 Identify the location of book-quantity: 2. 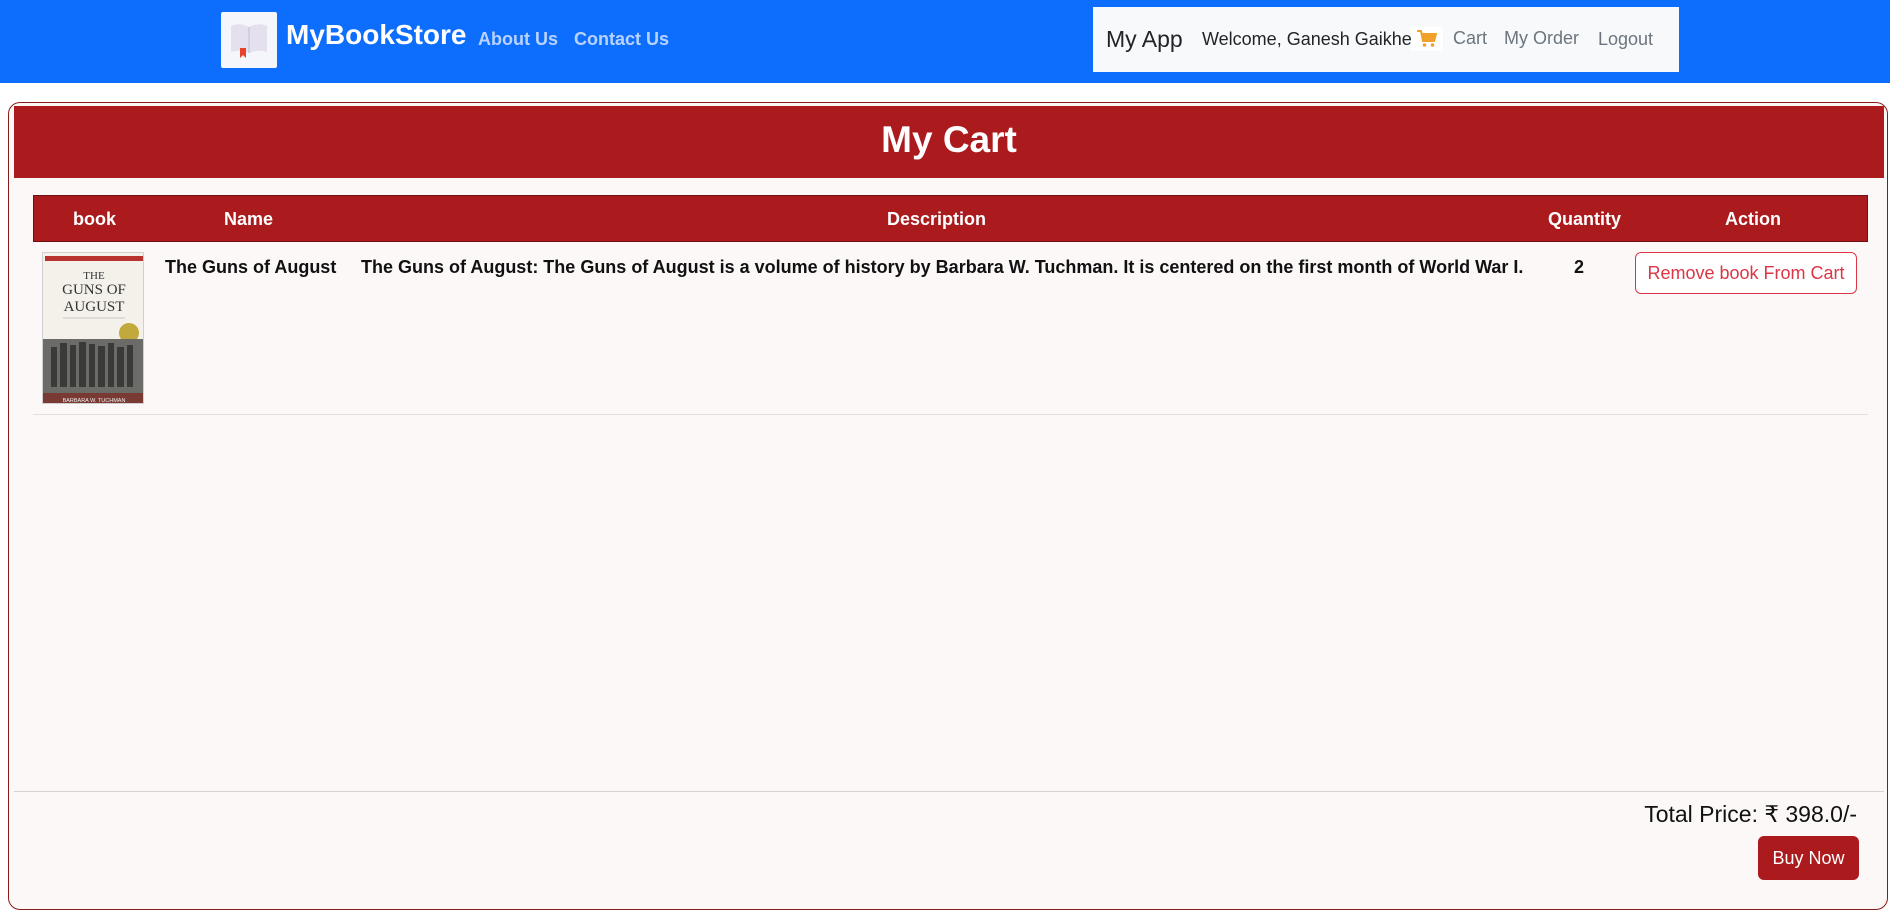
(1579, 267).